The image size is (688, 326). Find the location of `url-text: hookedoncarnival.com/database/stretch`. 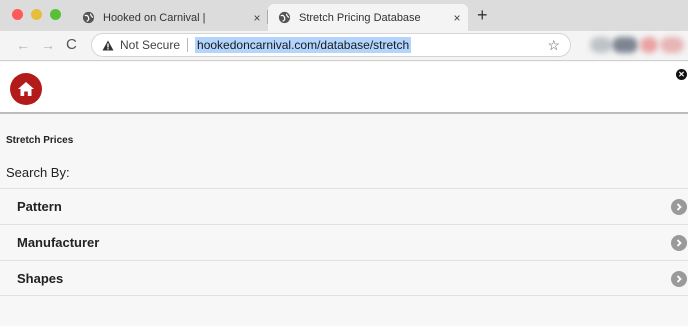

url-text: hookedoncarnival.com/database/stretch is located at coordinates (303, 45).